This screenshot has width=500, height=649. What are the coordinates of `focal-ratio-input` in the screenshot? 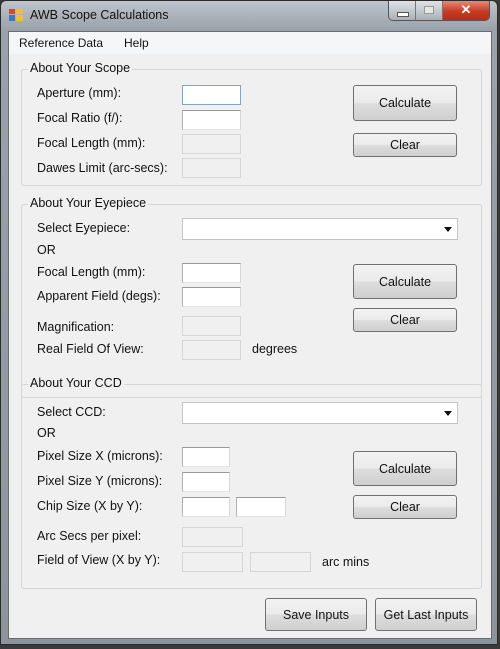 It's located at (211, 120).